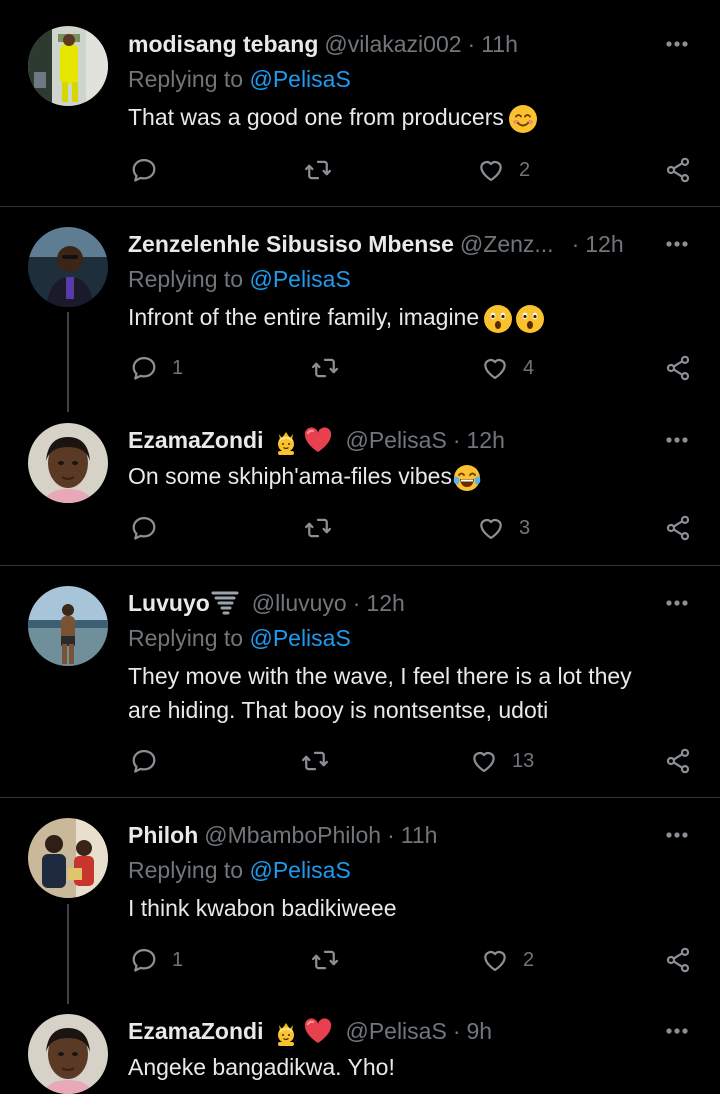  Describe the element at coordinates (404, 117) in the screenshot. I see `tweet-text: That was a good one from producers` at that location.